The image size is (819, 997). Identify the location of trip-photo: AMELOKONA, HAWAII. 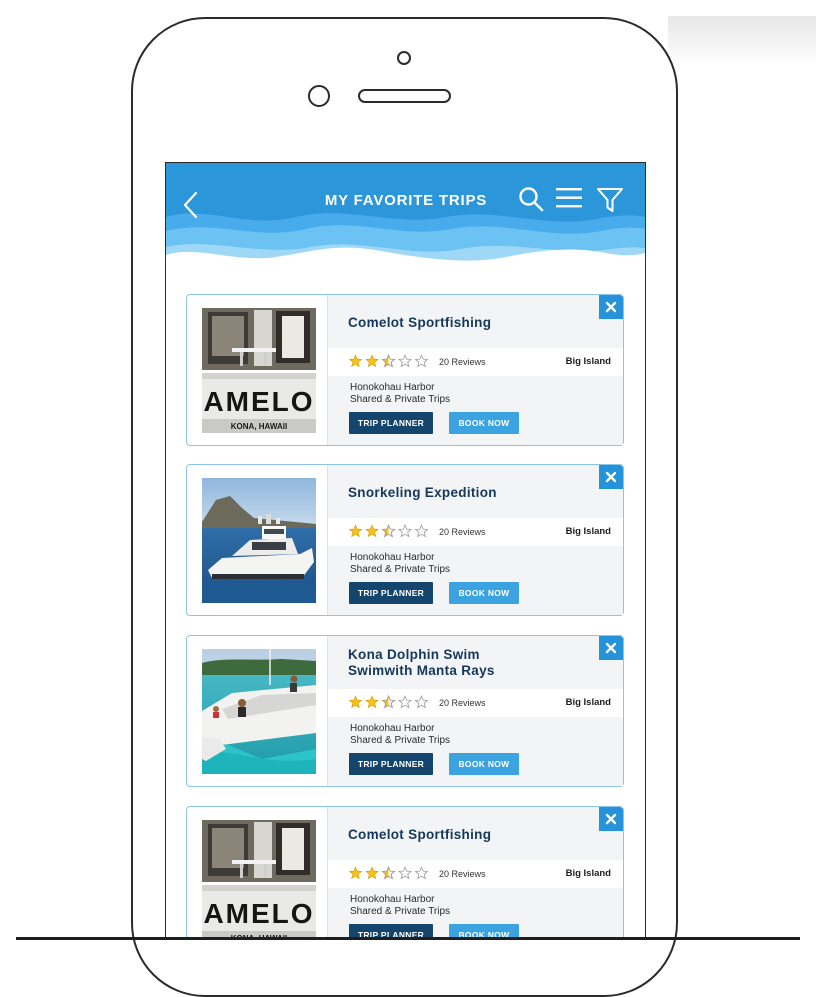
(259, 878).